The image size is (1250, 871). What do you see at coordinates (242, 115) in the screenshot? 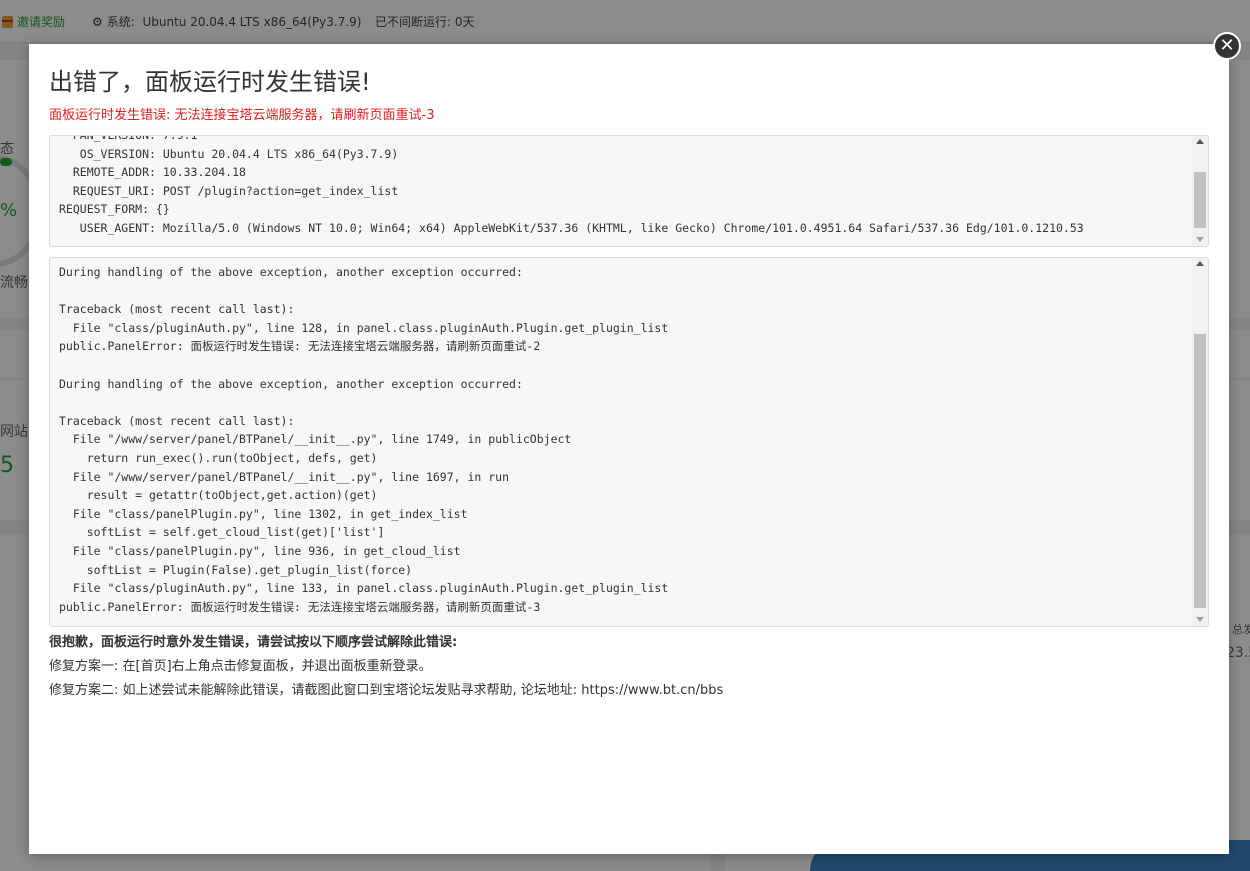
I see `error-summary: 面板运行时发生错误: 无法连接宝塔云端服务器，请刷新页面重试-3` at bounding box center [242, 115].